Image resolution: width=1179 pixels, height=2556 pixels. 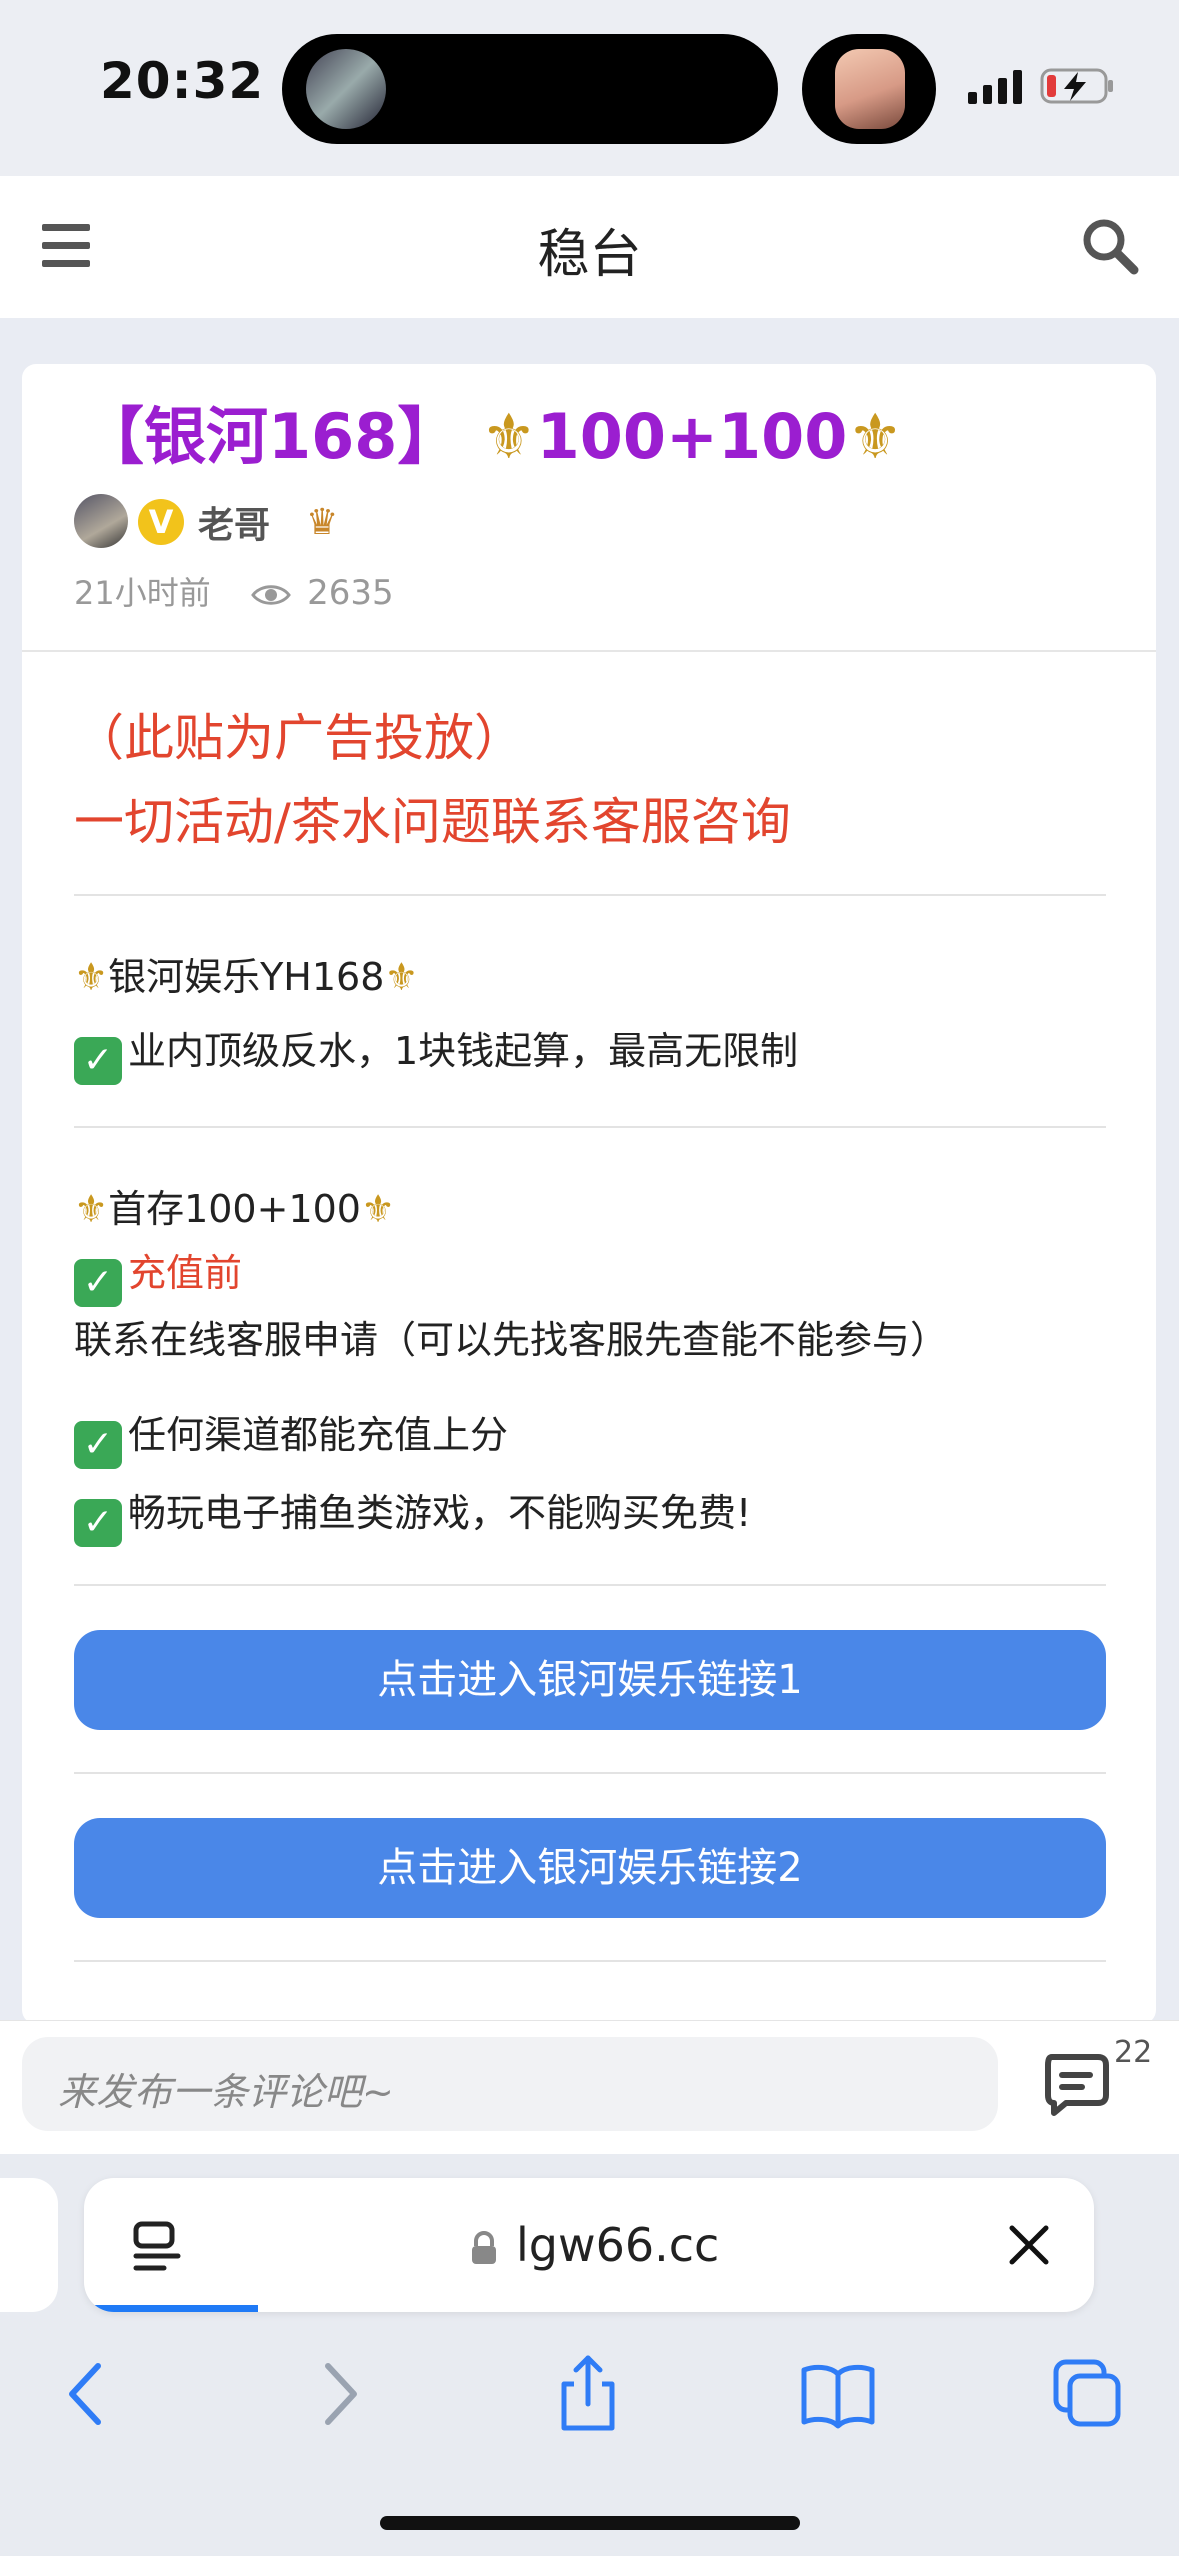 What do you see at coordinates (1133, 2052) in the screenshot?
I see `comment-count: 22` at bounding box center [1133, 2052].